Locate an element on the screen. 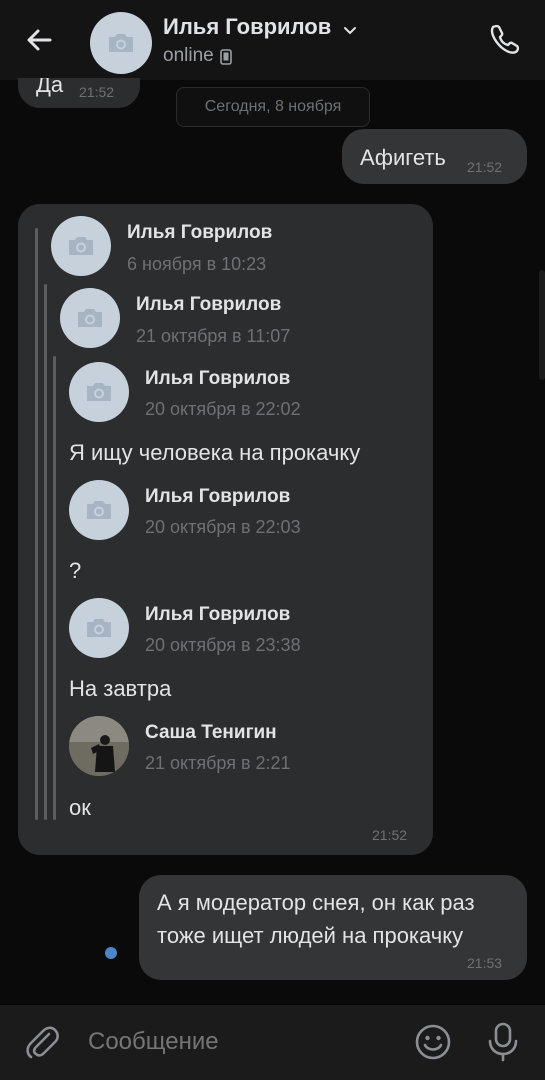 The height and width of the screenshot is (1080, 545). forwarded-text: Я ищу человека на прокачку is located at coordinates (215, 452).